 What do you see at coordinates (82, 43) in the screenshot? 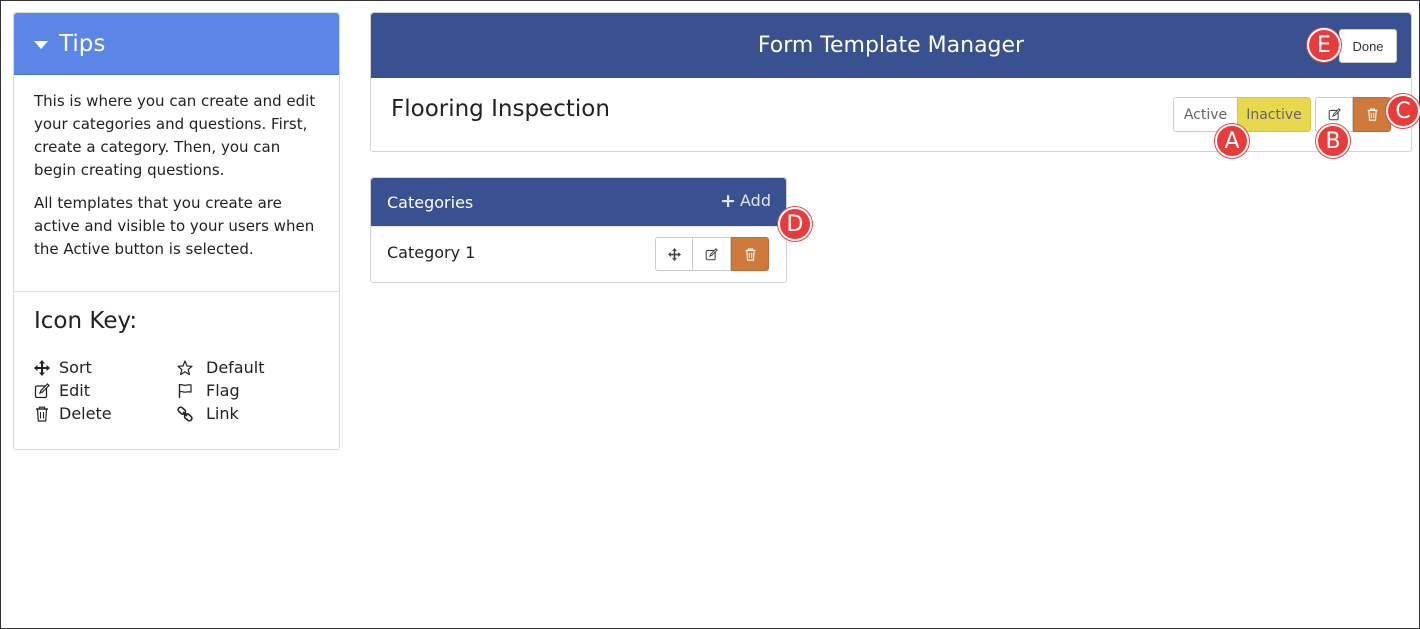
I see `tips-title: Tips` at bounding box center [82, 43].